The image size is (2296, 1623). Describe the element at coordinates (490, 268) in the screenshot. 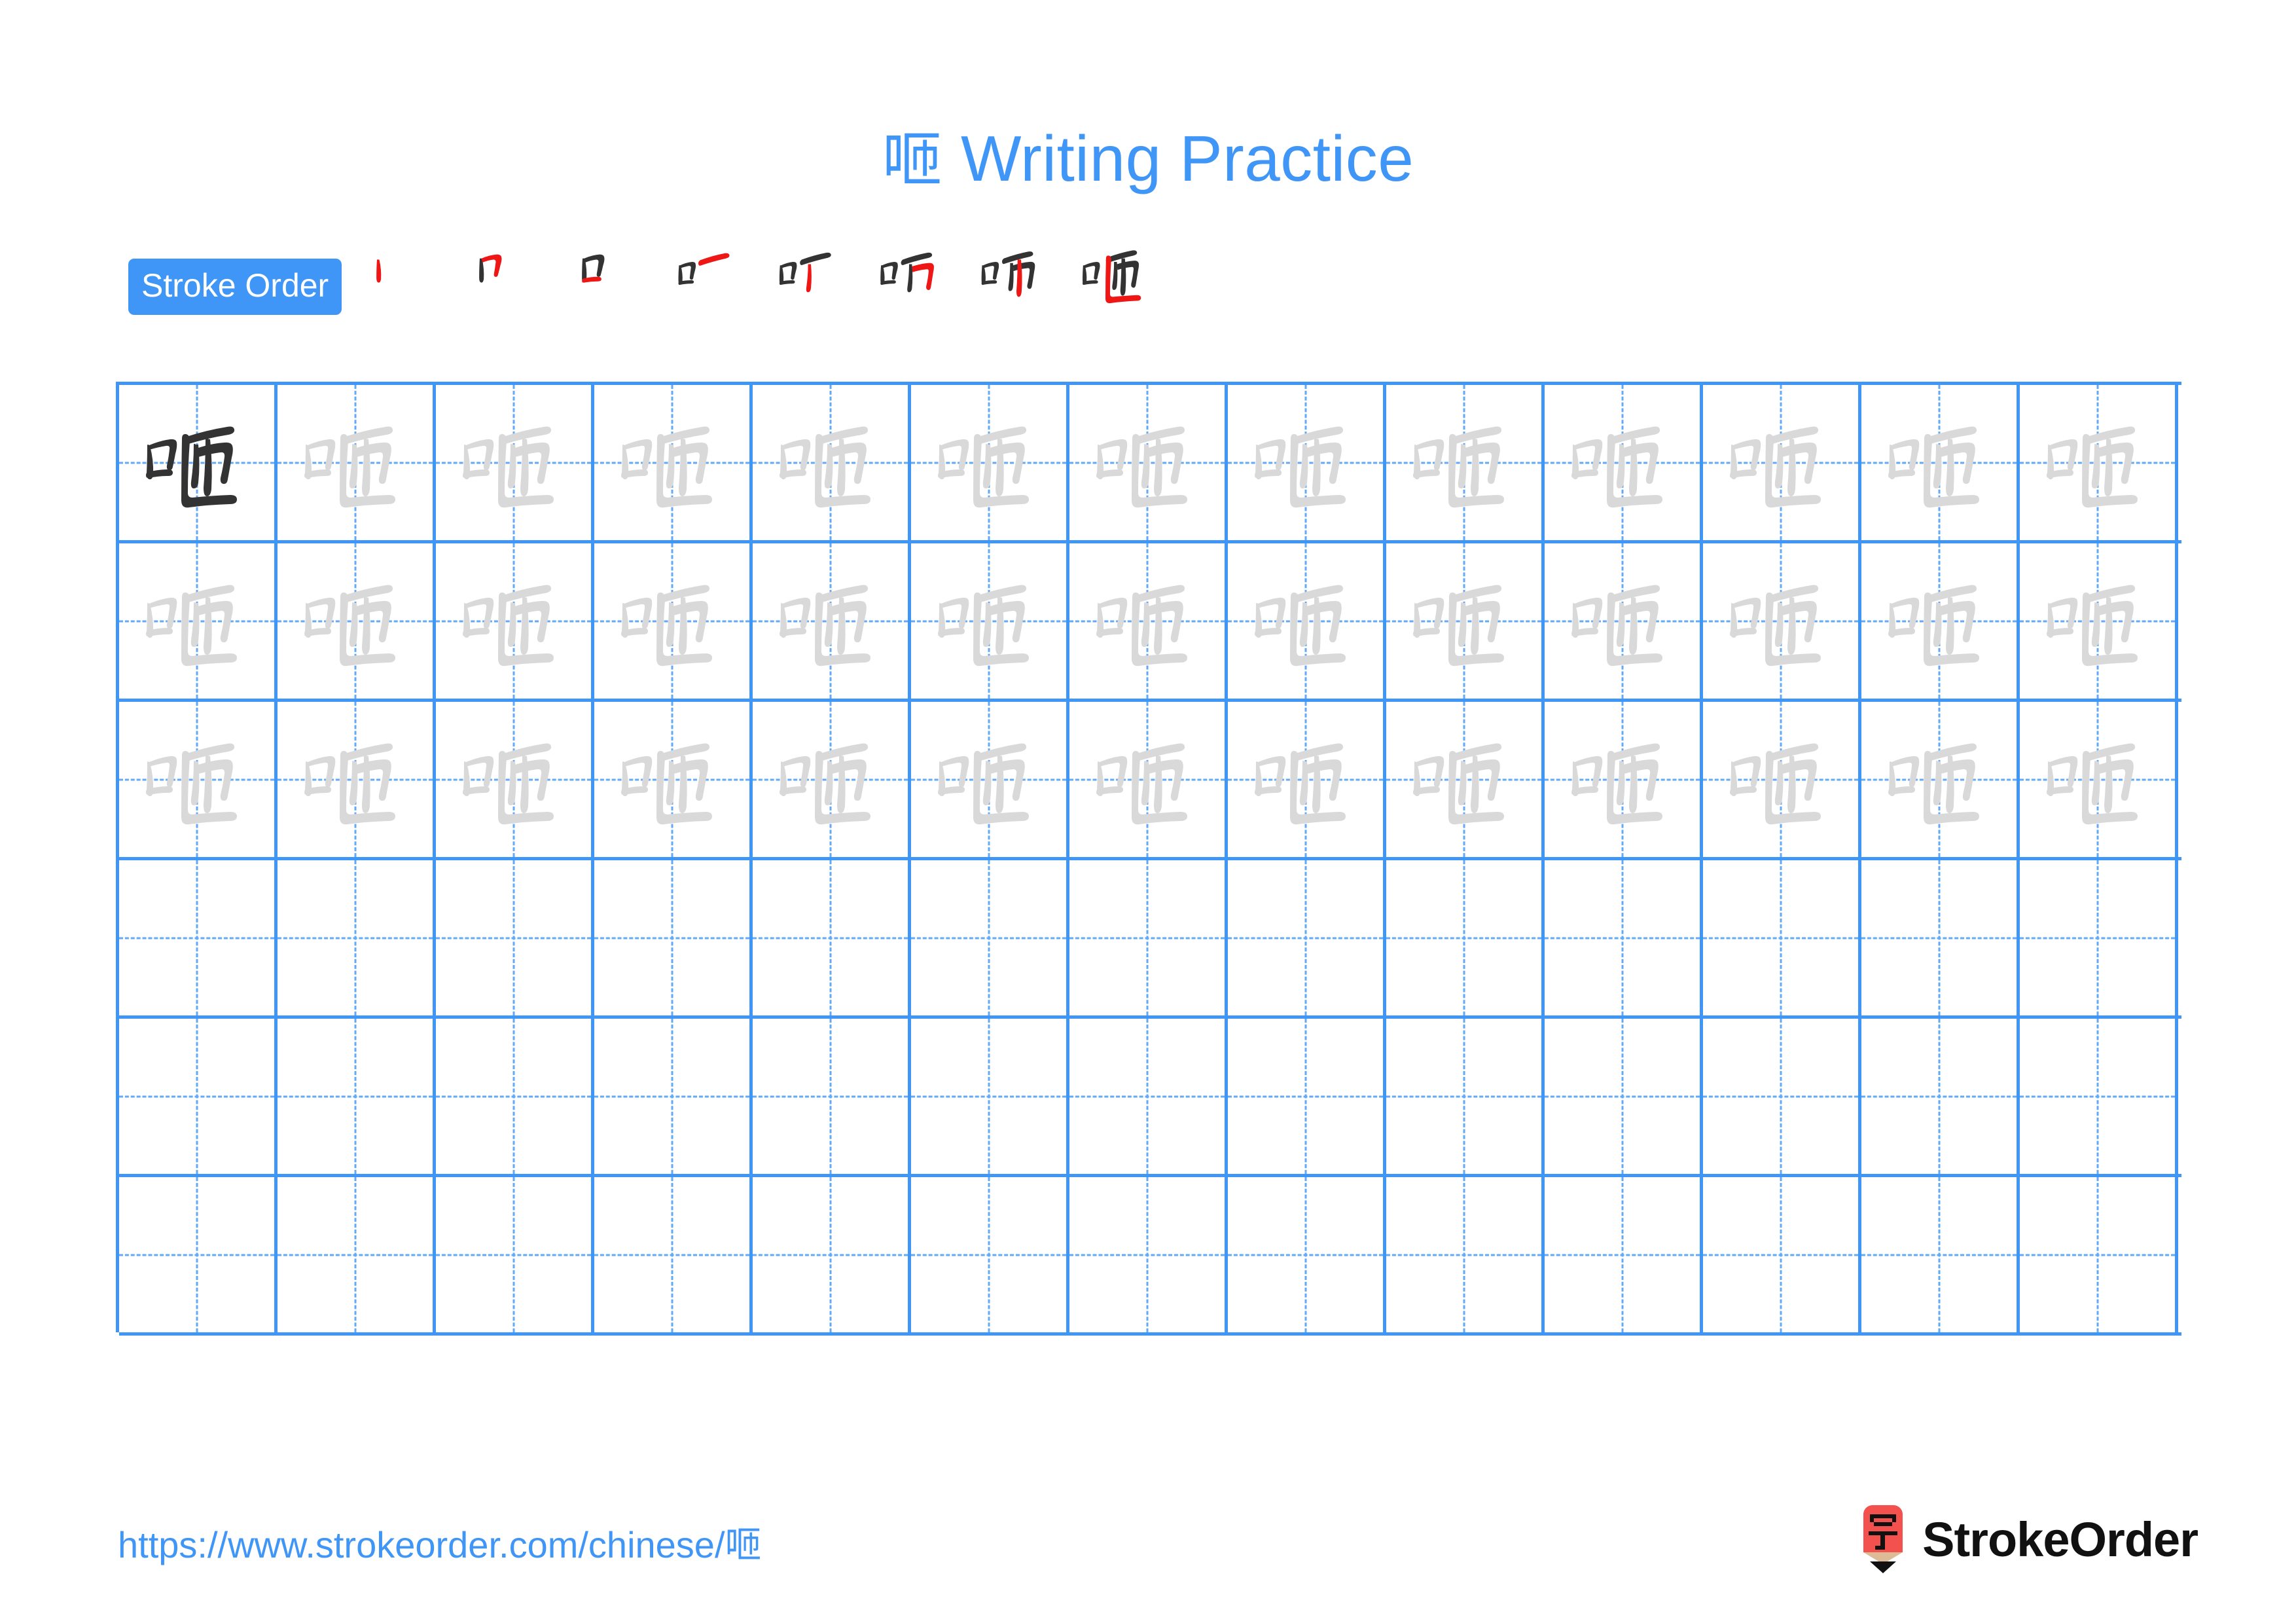

I see `stroke-step-2-diagram` at that location.